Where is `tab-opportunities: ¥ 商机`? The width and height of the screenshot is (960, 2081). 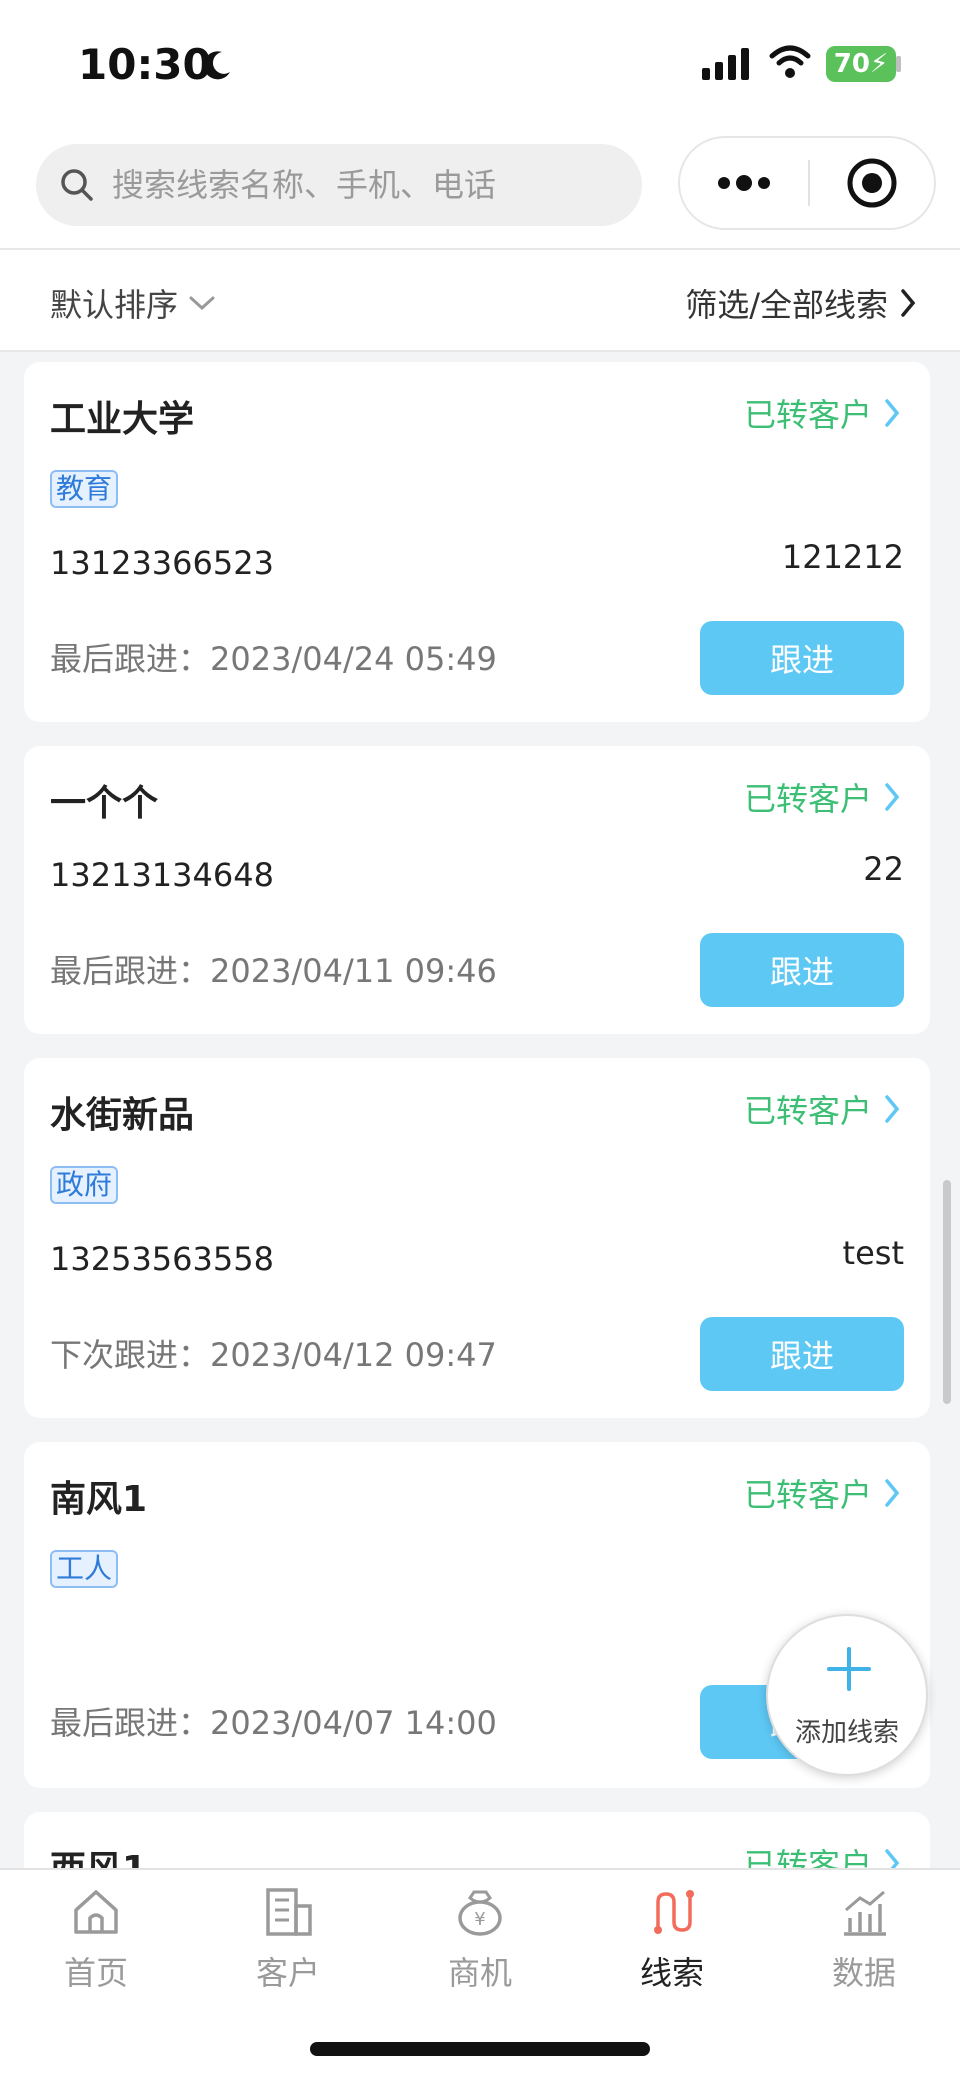
tab-opportunities: ¥ 商机 is located at coordinates (480, 1939).